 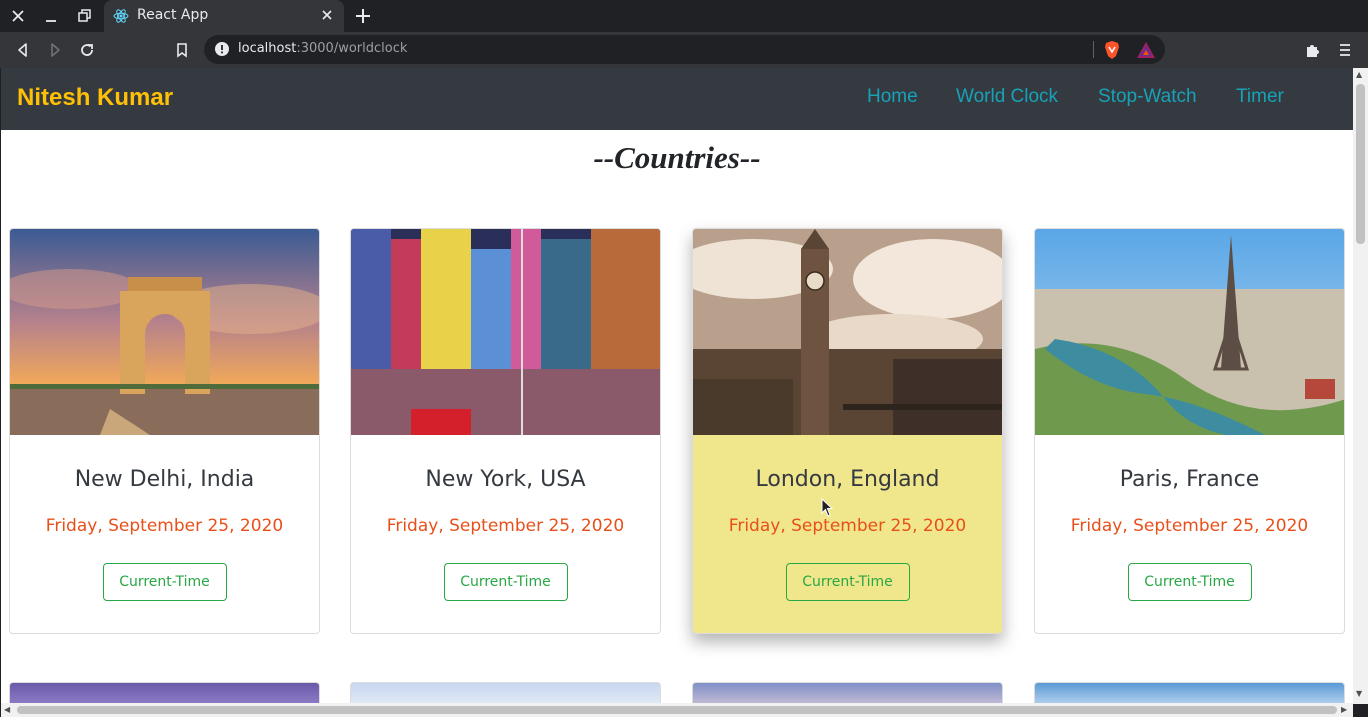 I want to click on vertical-scroll-thumb, so click(x=1360, y=164).